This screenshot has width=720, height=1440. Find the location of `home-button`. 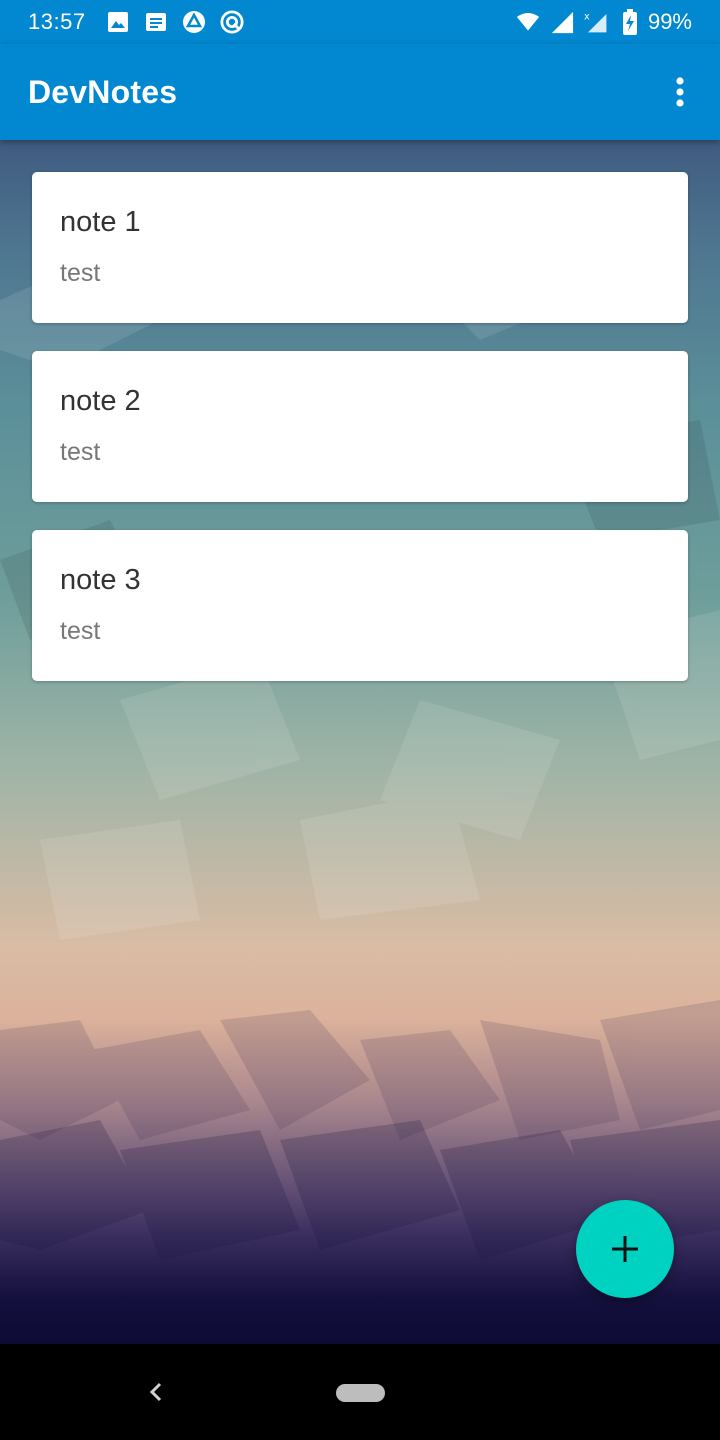

home-button is located at coordinates (360, 1393).